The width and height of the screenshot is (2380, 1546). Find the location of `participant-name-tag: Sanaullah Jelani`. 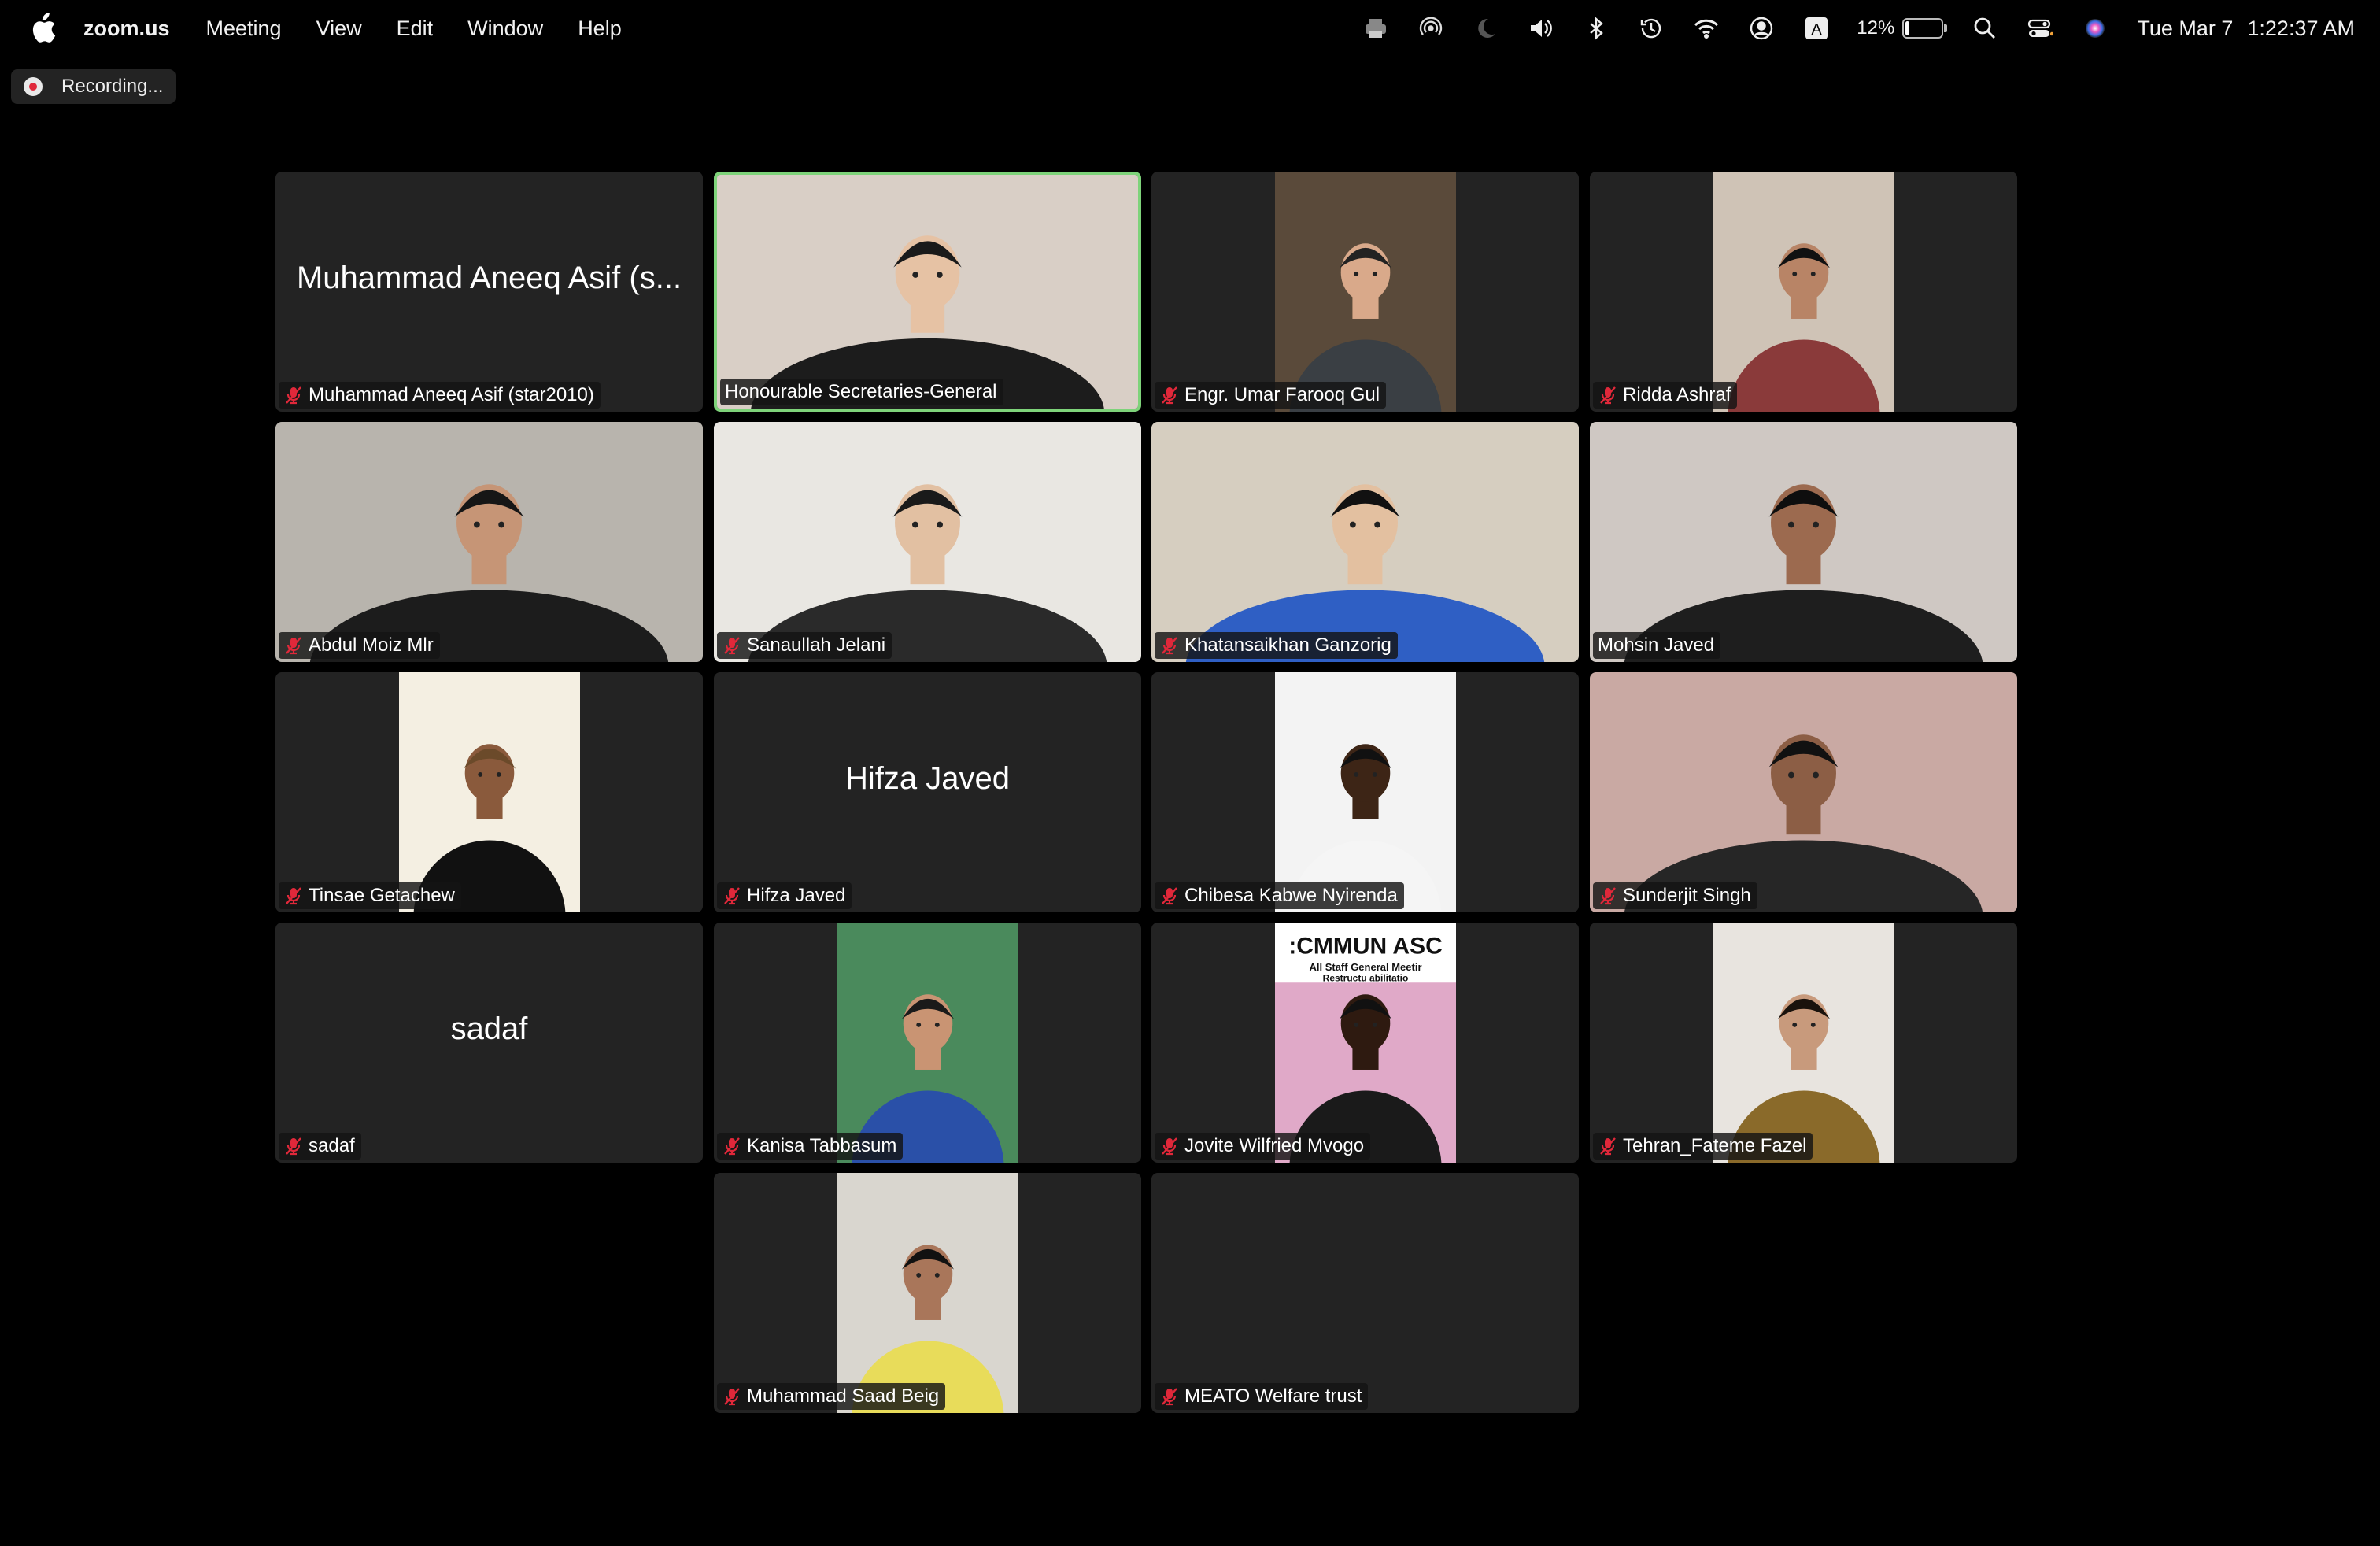

participant-name-tag: Sanaullah Jelani is located at coordinates (805, 645).